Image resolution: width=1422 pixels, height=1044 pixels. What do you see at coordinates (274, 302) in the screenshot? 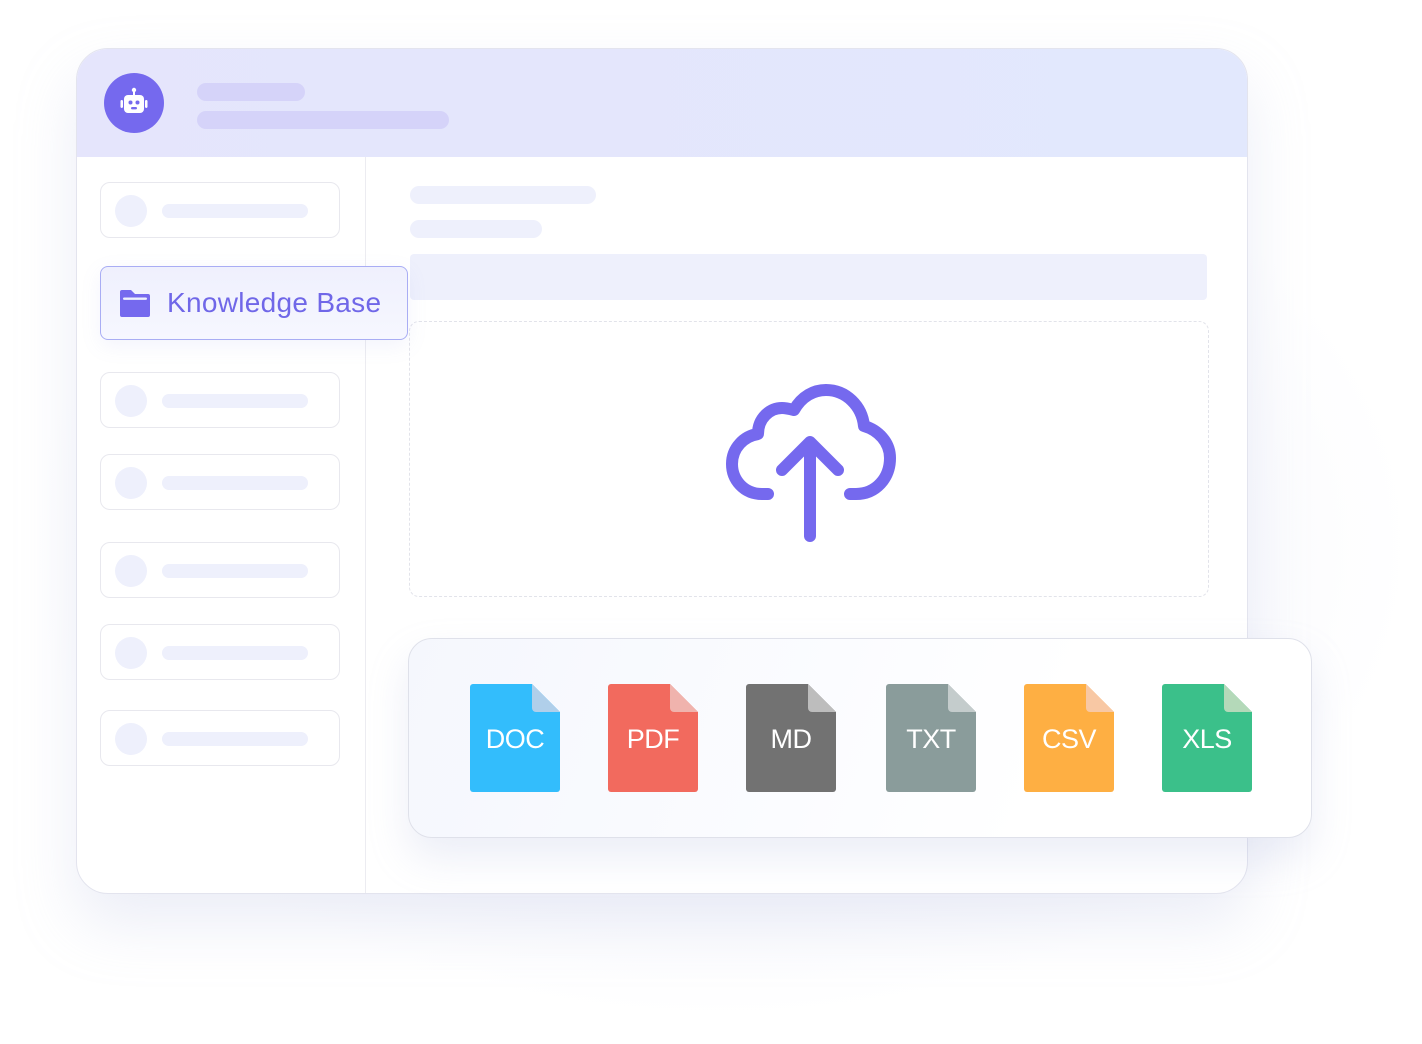
I see `sidebar-item-label: Knowledge Base` at bounding box center [274, 302].